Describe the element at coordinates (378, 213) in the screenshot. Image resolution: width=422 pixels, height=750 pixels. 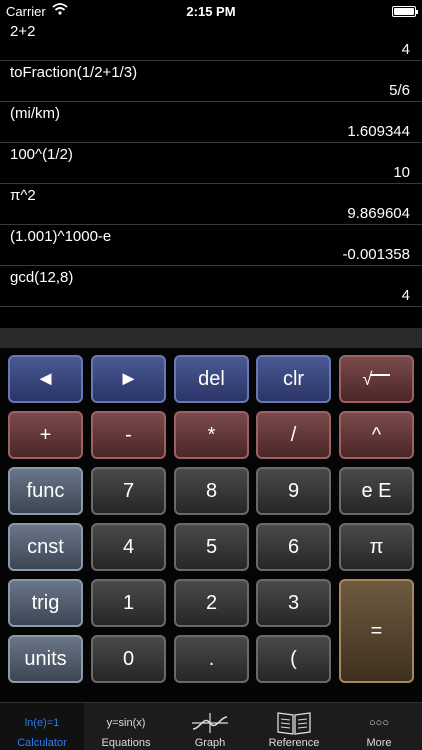
I see `history-result: 9.869604` at that location.